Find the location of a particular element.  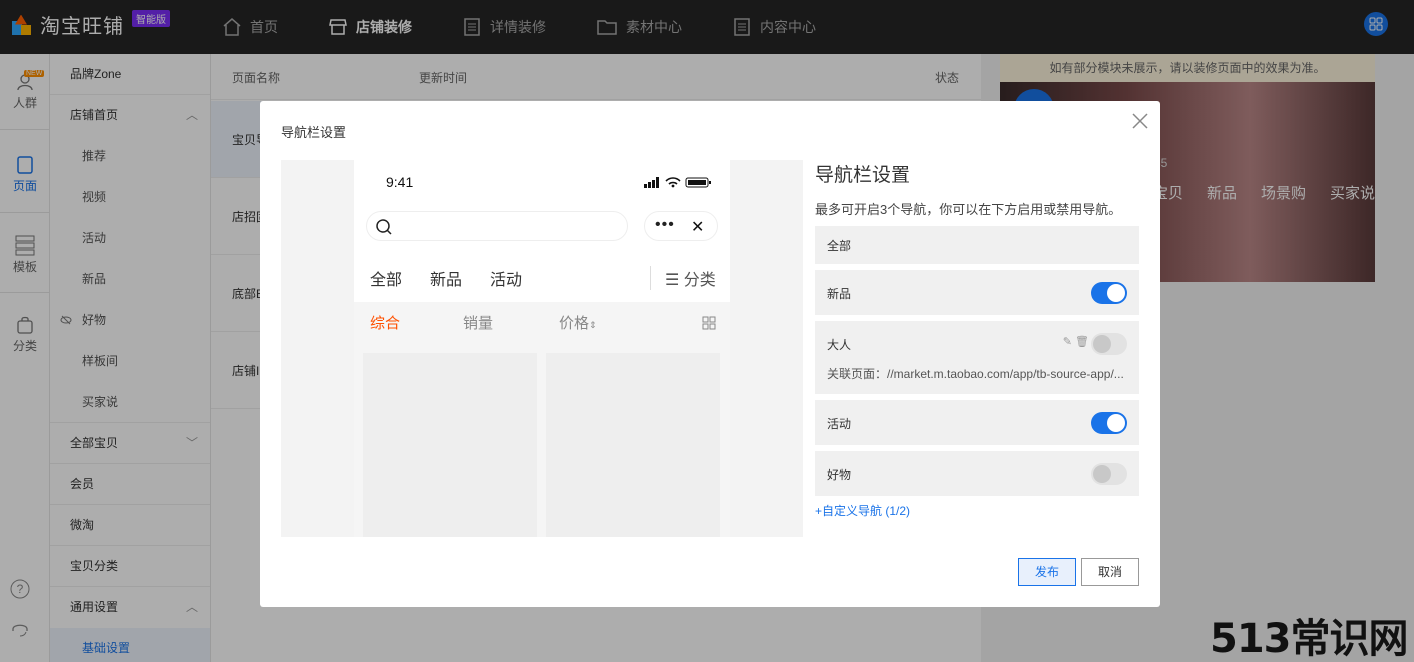

list-icon: ☰ is located at coordinates (672, 280).